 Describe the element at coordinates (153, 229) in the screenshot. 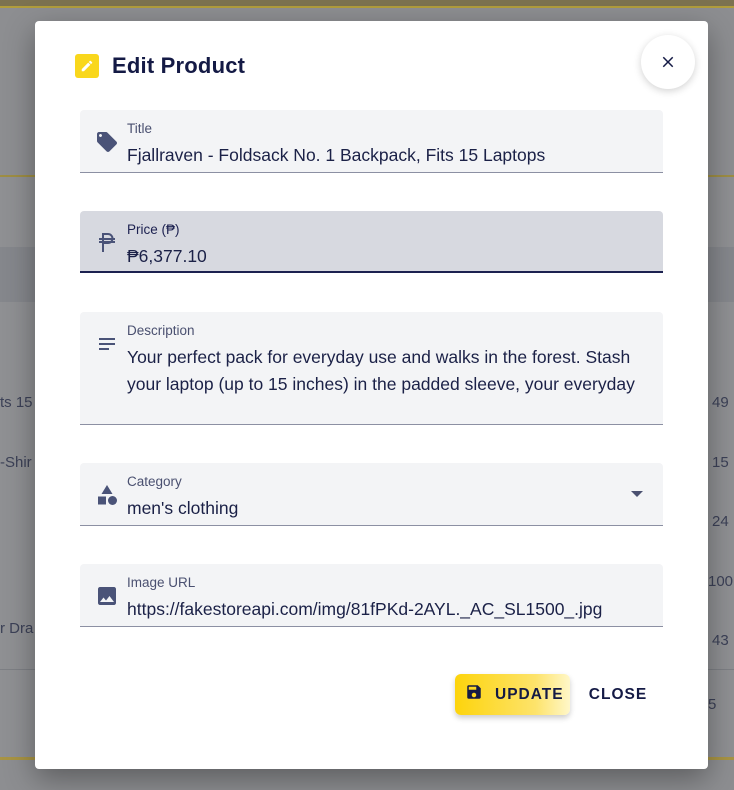

I see `price-field-label: Price (₱)` at that location.